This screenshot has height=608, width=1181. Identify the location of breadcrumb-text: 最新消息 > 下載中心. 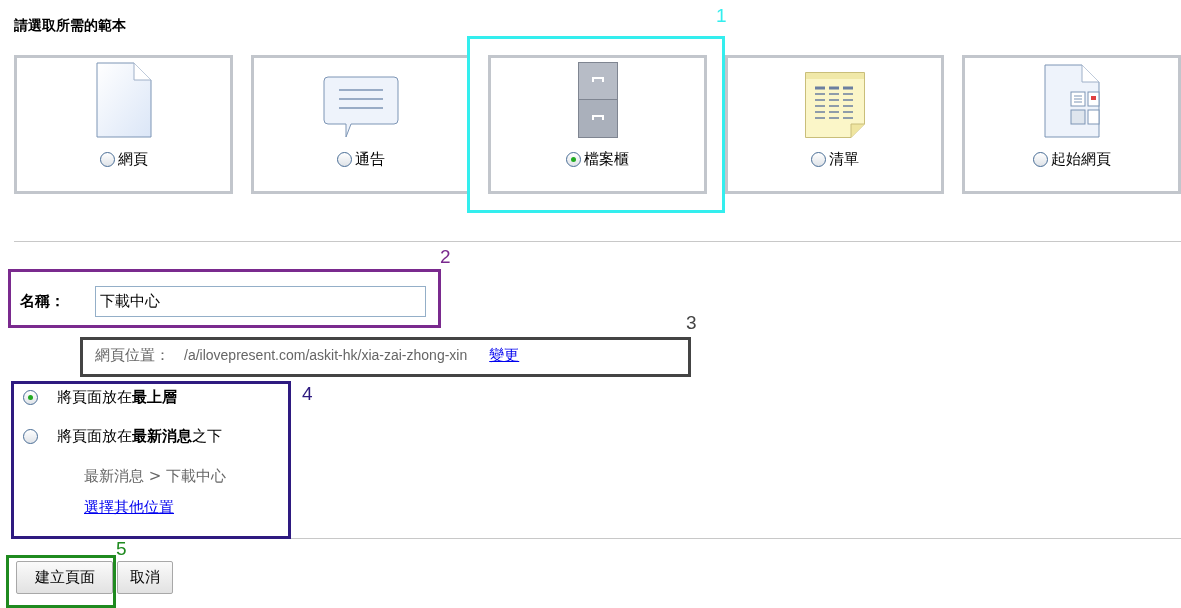
(155, 476).